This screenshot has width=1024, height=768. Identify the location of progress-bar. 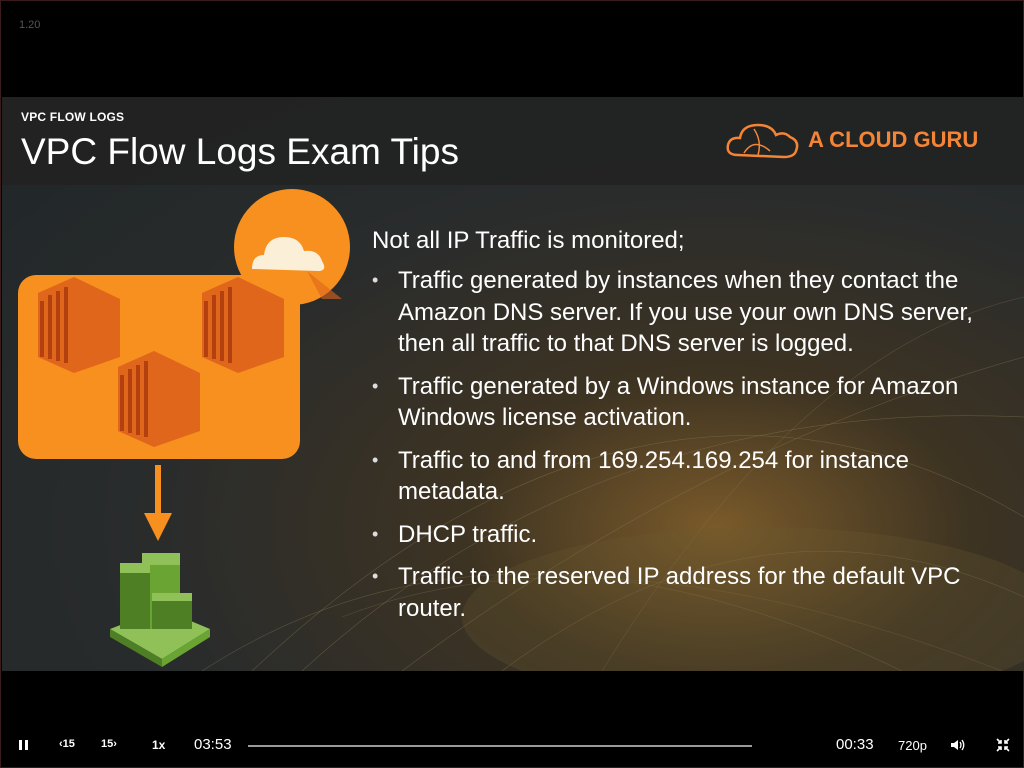
(500, 746).